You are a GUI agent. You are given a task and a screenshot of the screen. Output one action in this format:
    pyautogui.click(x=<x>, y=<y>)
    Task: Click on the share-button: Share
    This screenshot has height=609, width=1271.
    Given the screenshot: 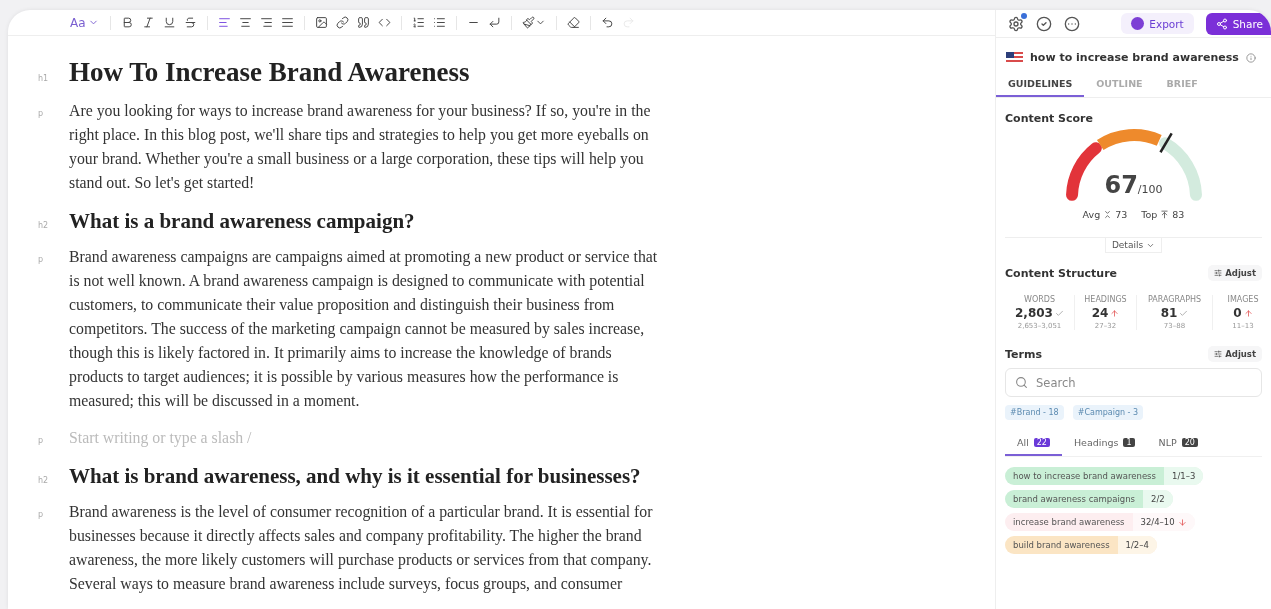 What is the action you would take?
    pyautogui.click(x=1238, y=23)
    